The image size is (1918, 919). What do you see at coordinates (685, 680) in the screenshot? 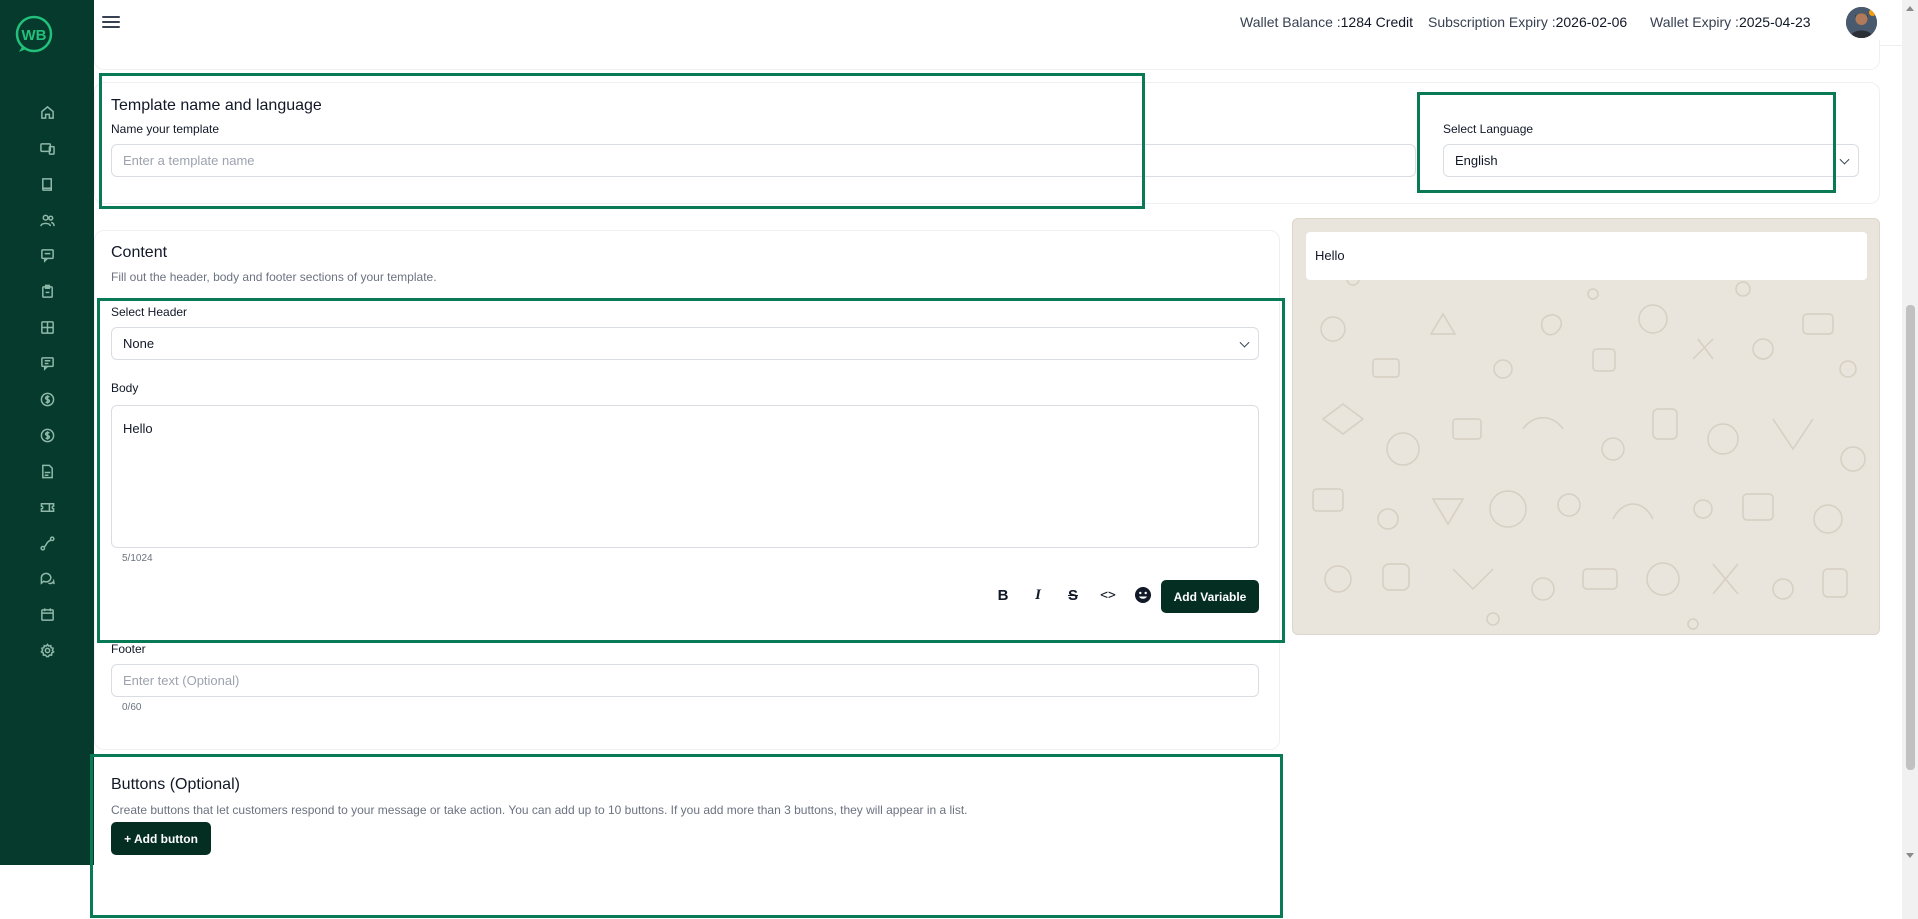
I see `footer-input: Enter text (Optional)` at bounding box center [685, 680].